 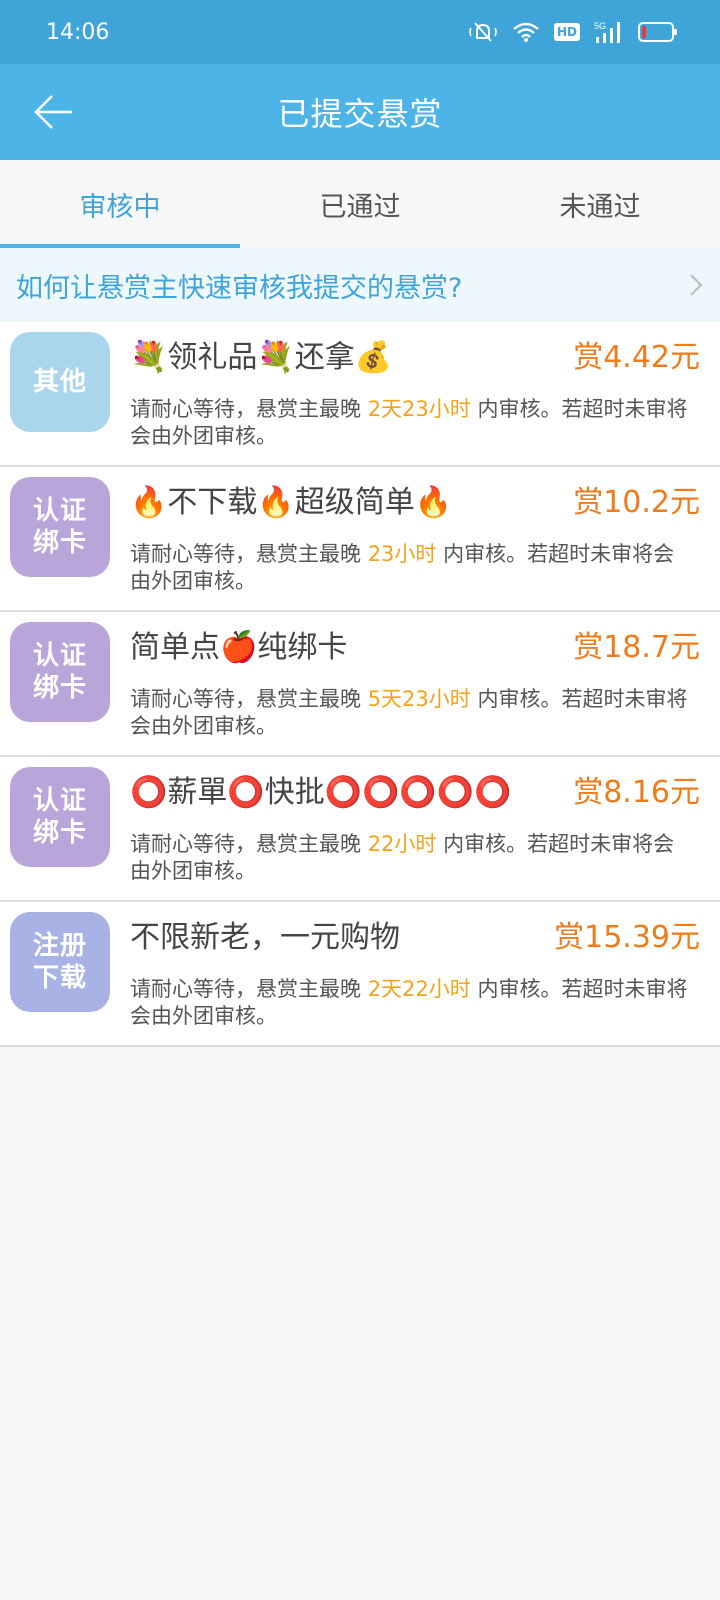 What do you see at coordinates (636, 502) in the screenshot?
I see `reward-amount: 赏10.2元` at bounding box center [636, 502].